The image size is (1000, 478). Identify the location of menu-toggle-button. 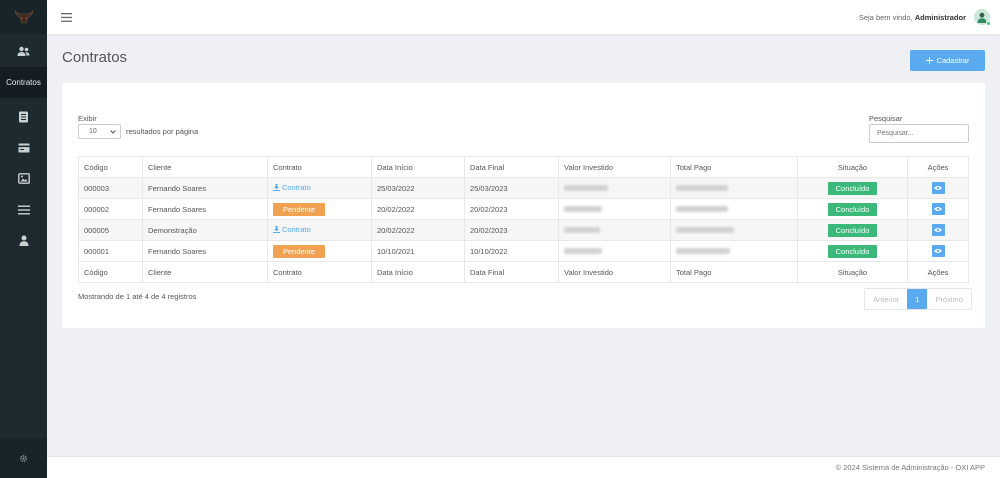
(66, 17).